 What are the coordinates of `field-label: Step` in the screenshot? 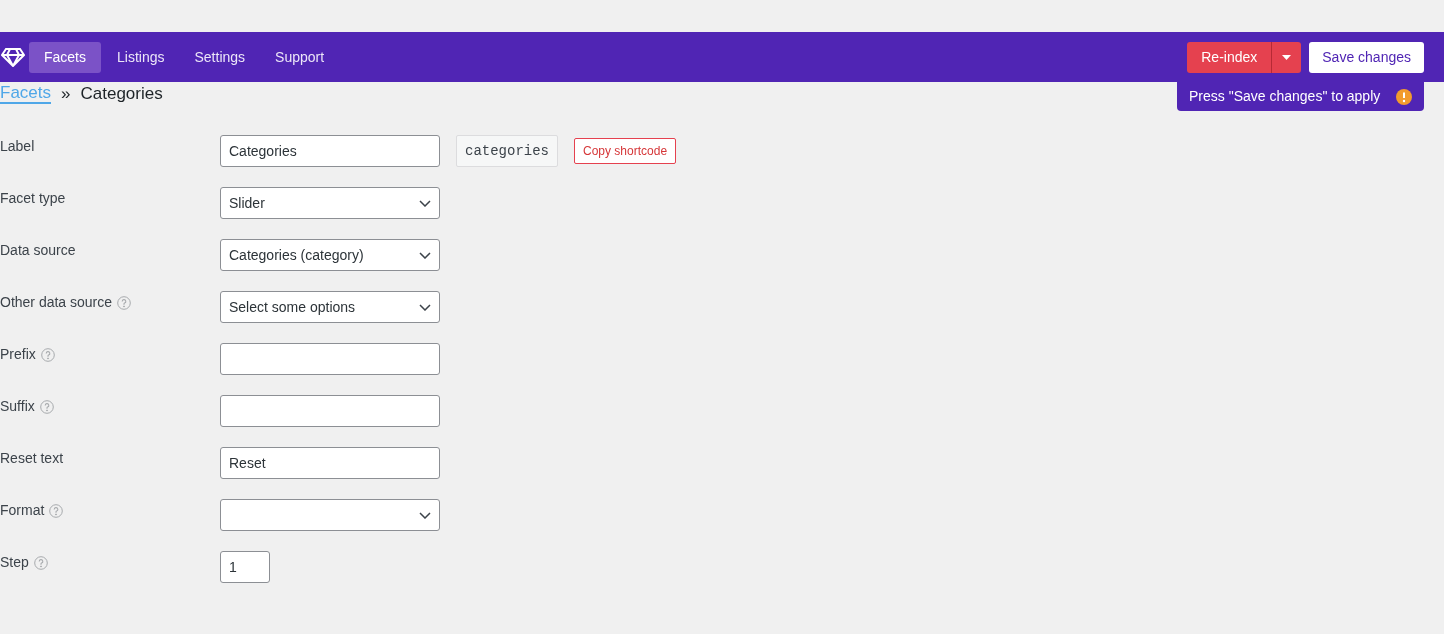 It's located at (14, 562).